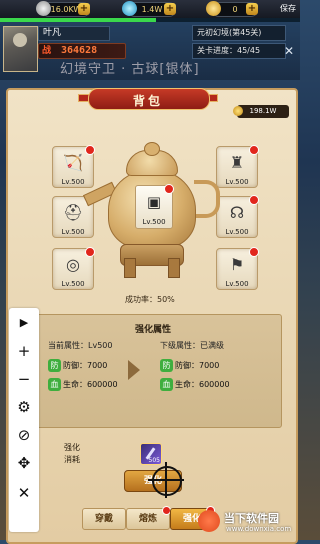 The width and height of the screenshot is (320, 544). What do you see at coordinates (134, 370) in the screenshot?
I see `arrow-right-icon` at bounding box center [134, 370].